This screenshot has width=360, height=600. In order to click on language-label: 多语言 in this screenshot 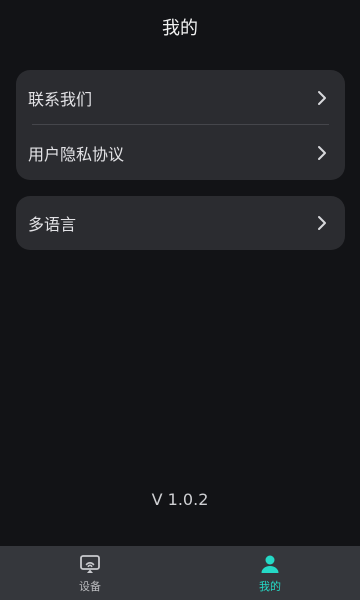, I will do `click(52, 224)`.